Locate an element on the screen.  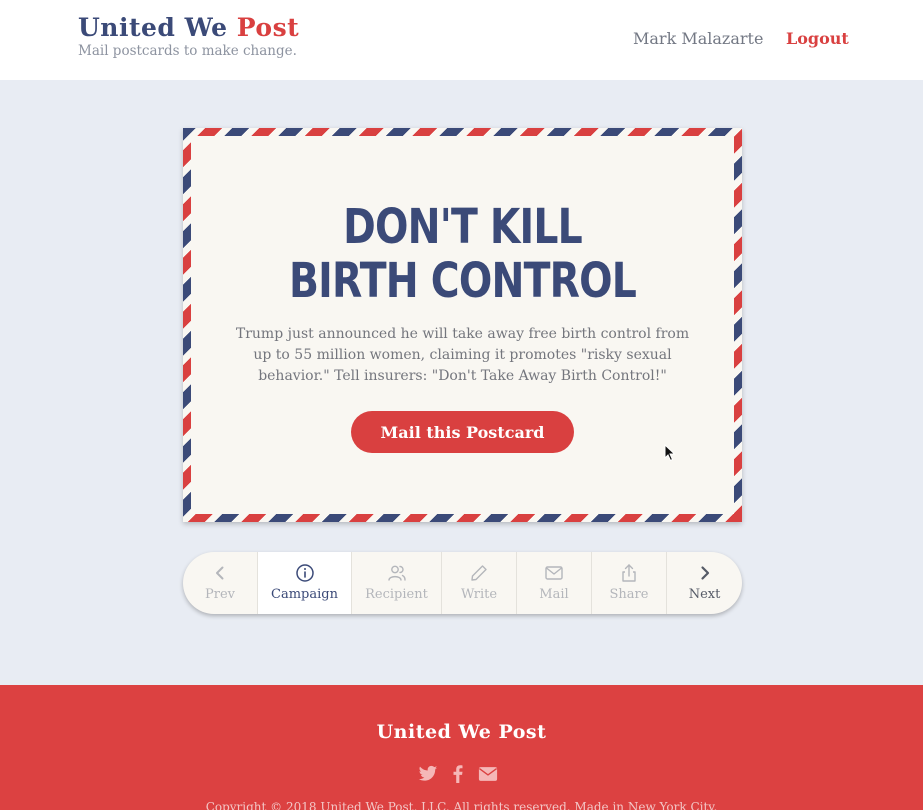
info-icon is located at coordinates (304, 573).